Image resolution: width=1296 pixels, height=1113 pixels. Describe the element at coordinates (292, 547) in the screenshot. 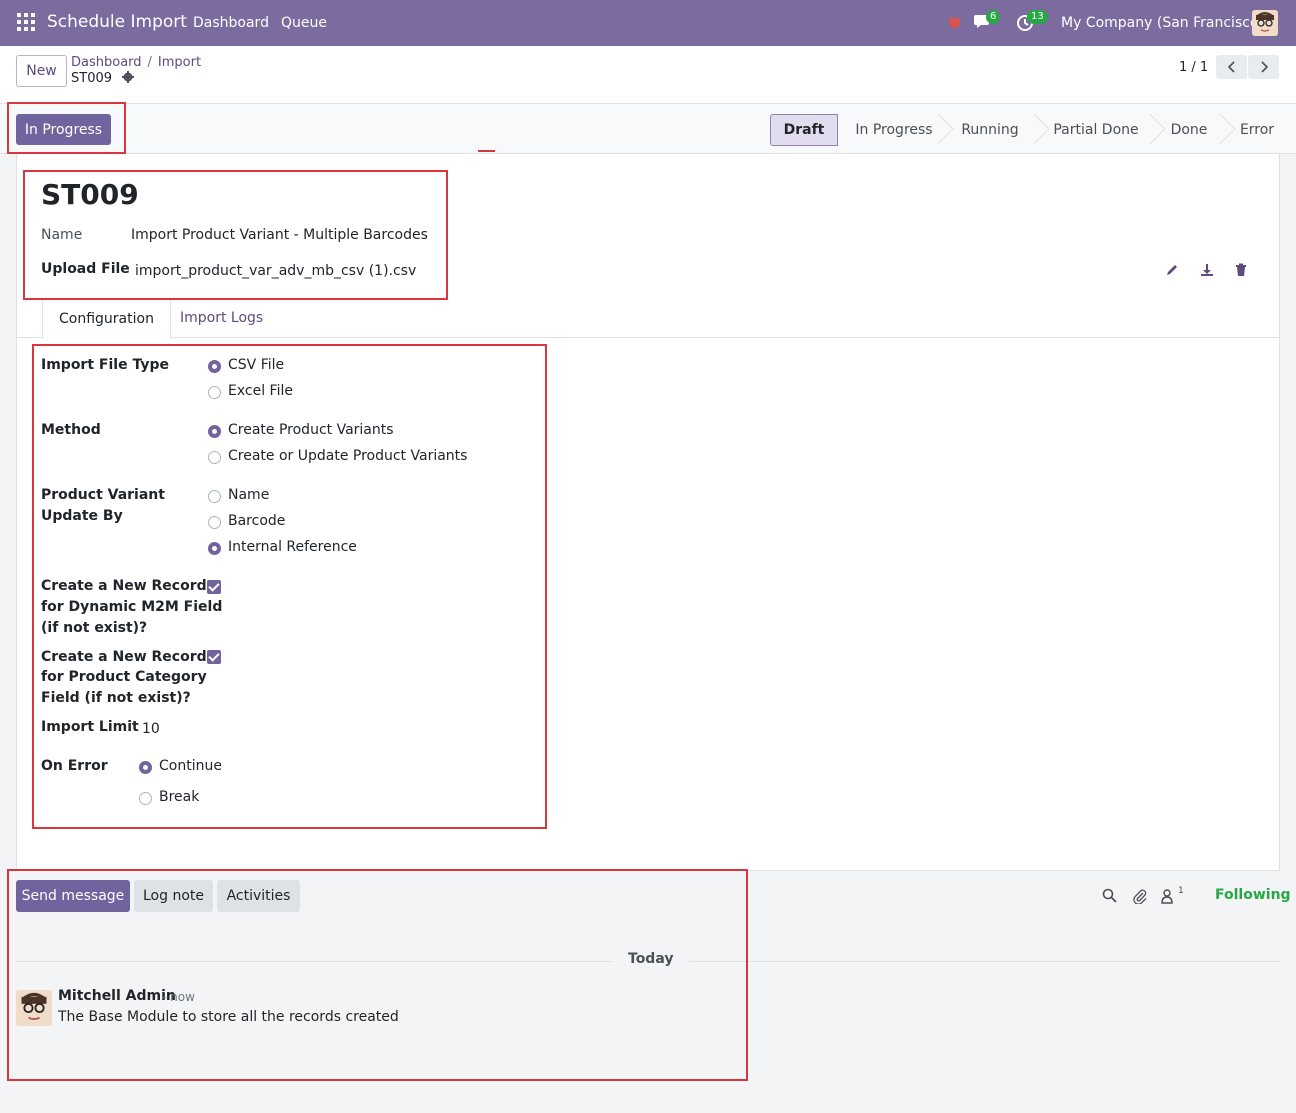

I see `option-update-by-internal-ref: Internal Reference` at that location.